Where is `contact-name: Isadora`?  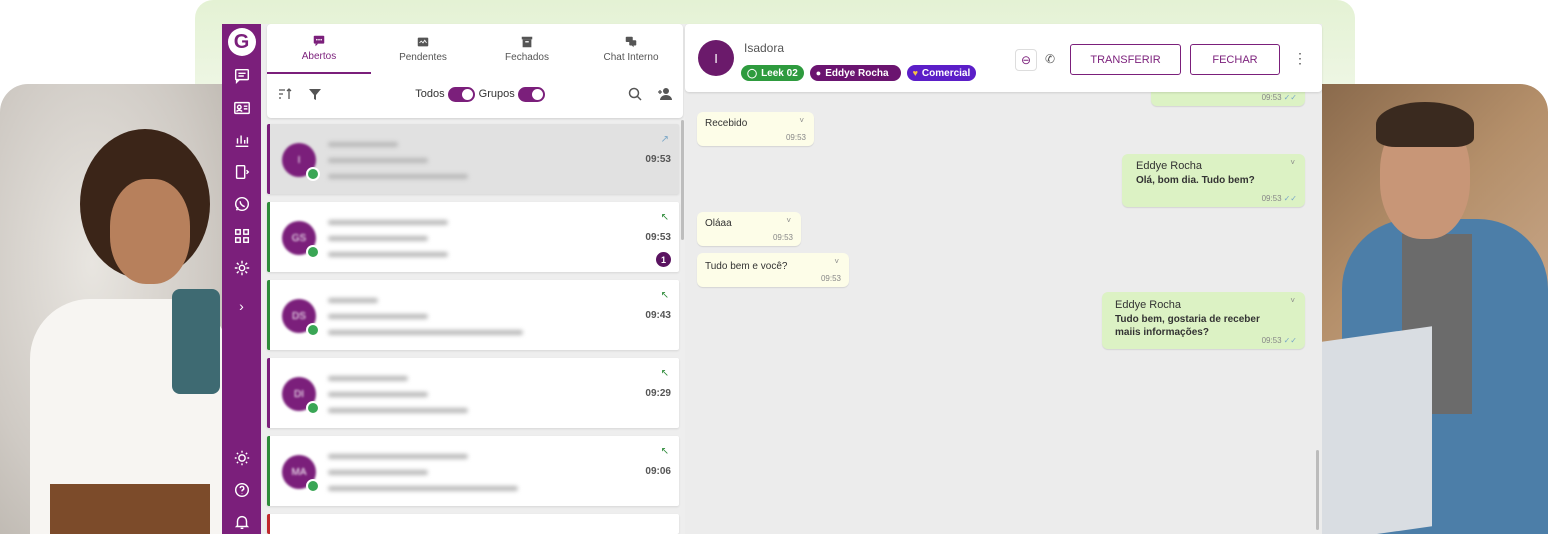 contact-name: Isadora is located at coordinates (764, 48).